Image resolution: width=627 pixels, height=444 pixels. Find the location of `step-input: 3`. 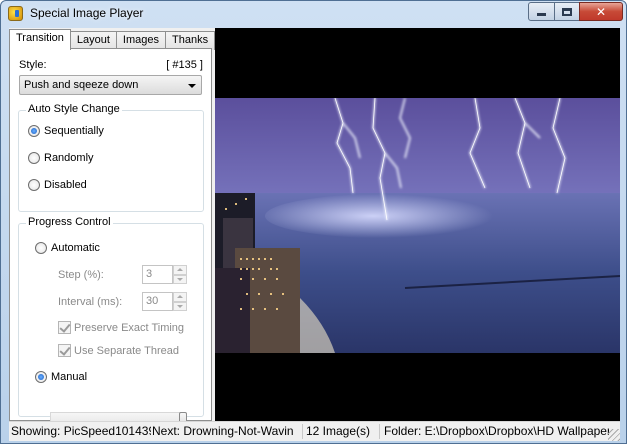

step-input: 3 is located at coordinates (157, 274).